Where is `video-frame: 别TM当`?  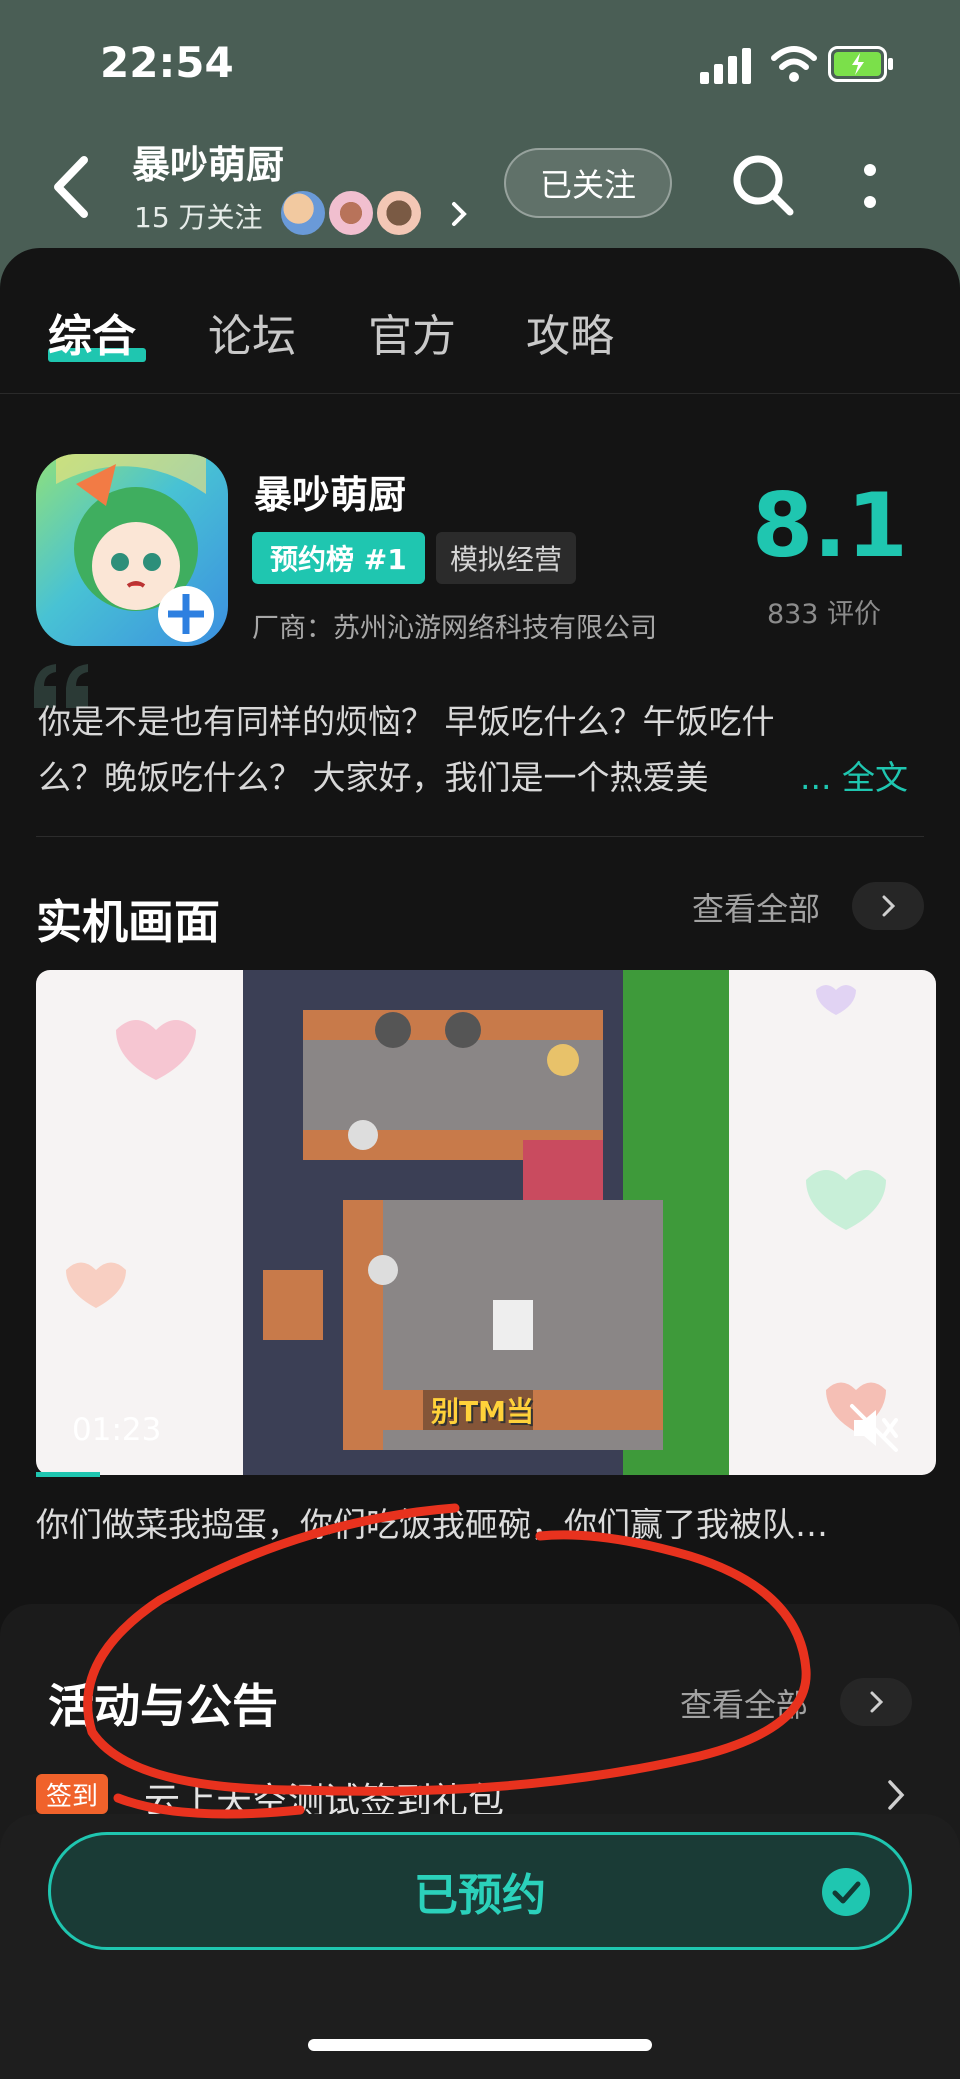
video-frame: 别TM当 is located at coordinates (486, 1222).